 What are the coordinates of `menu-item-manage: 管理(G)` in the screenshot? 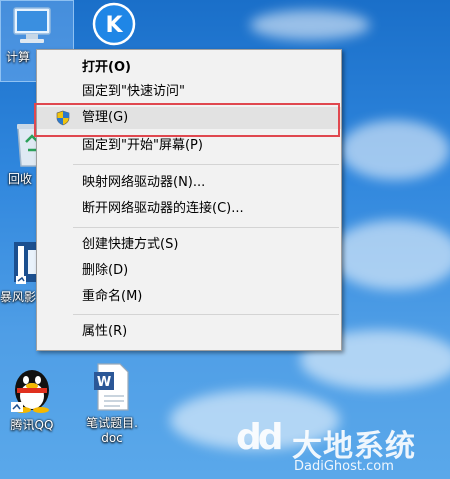 It's located at (189, 118).